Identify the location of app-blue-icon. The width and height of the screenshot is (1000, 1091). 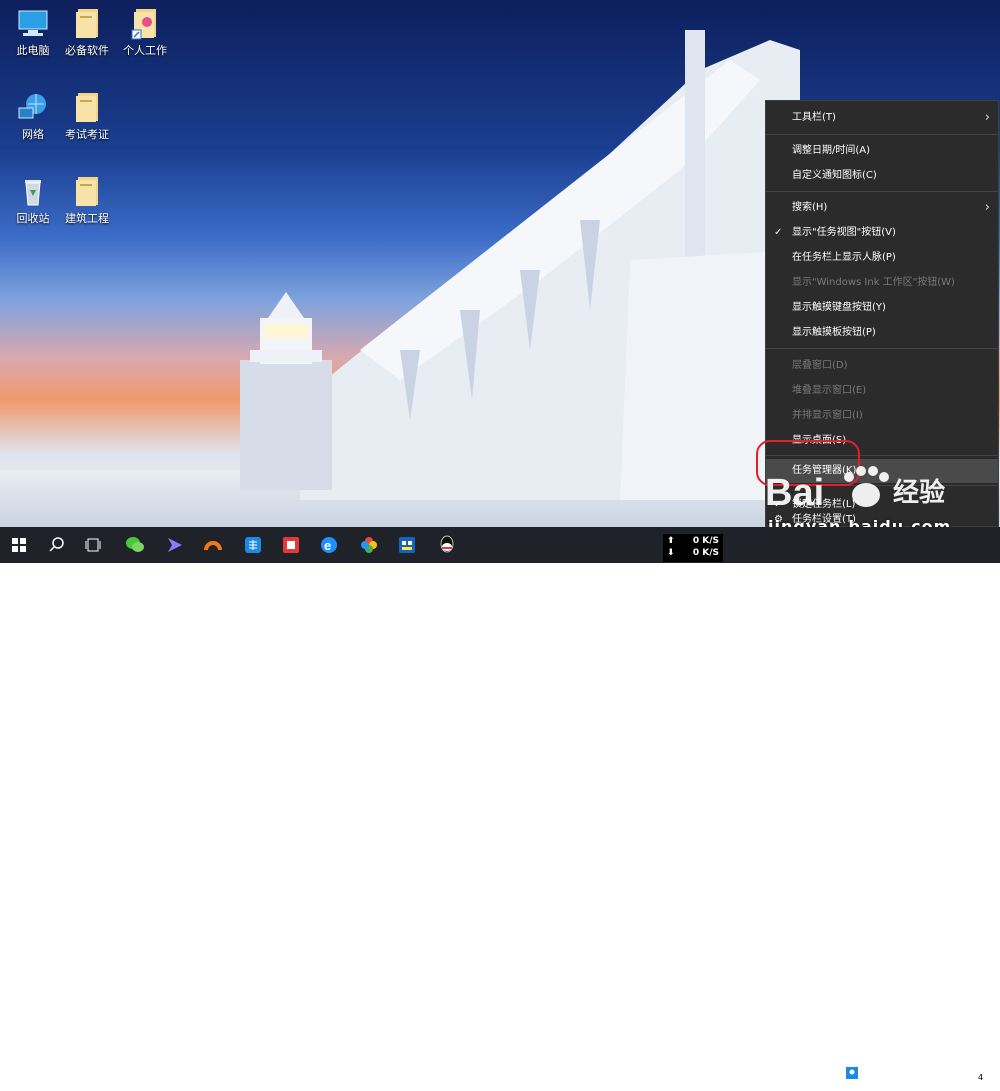
(253, 545).